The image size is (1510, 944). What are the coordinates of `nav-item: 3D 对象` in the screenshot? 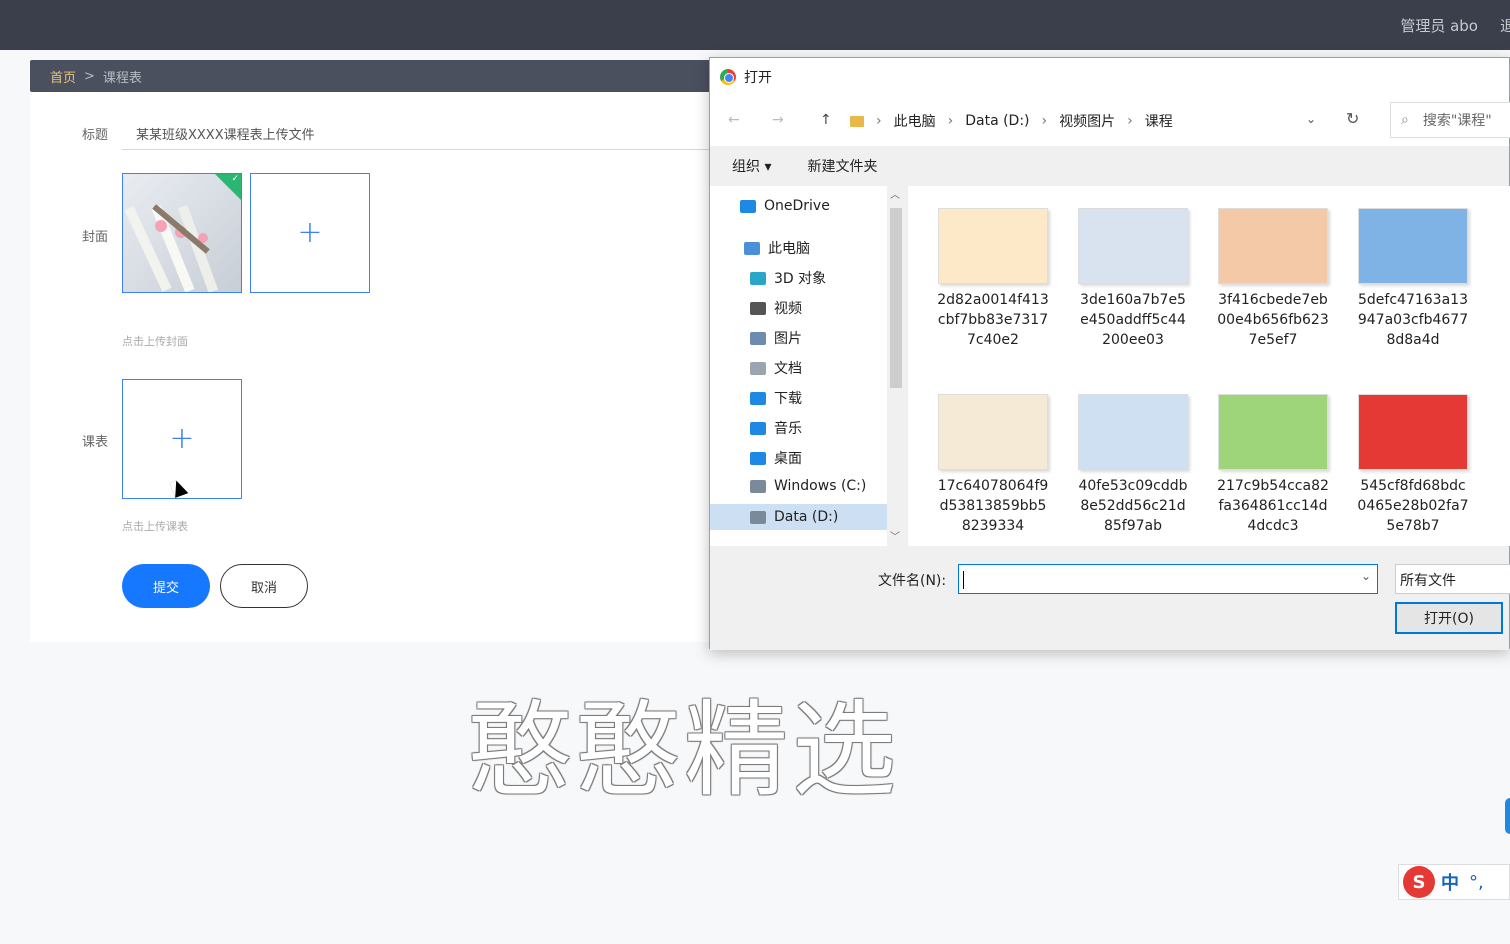 It's located at (788, 278).